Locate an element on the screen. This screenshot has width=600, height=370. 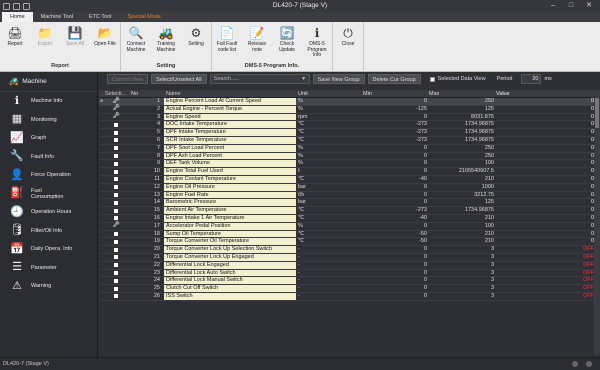
info-button: ℹ DMS-5 Program Info is located at coordinates (317, 42).